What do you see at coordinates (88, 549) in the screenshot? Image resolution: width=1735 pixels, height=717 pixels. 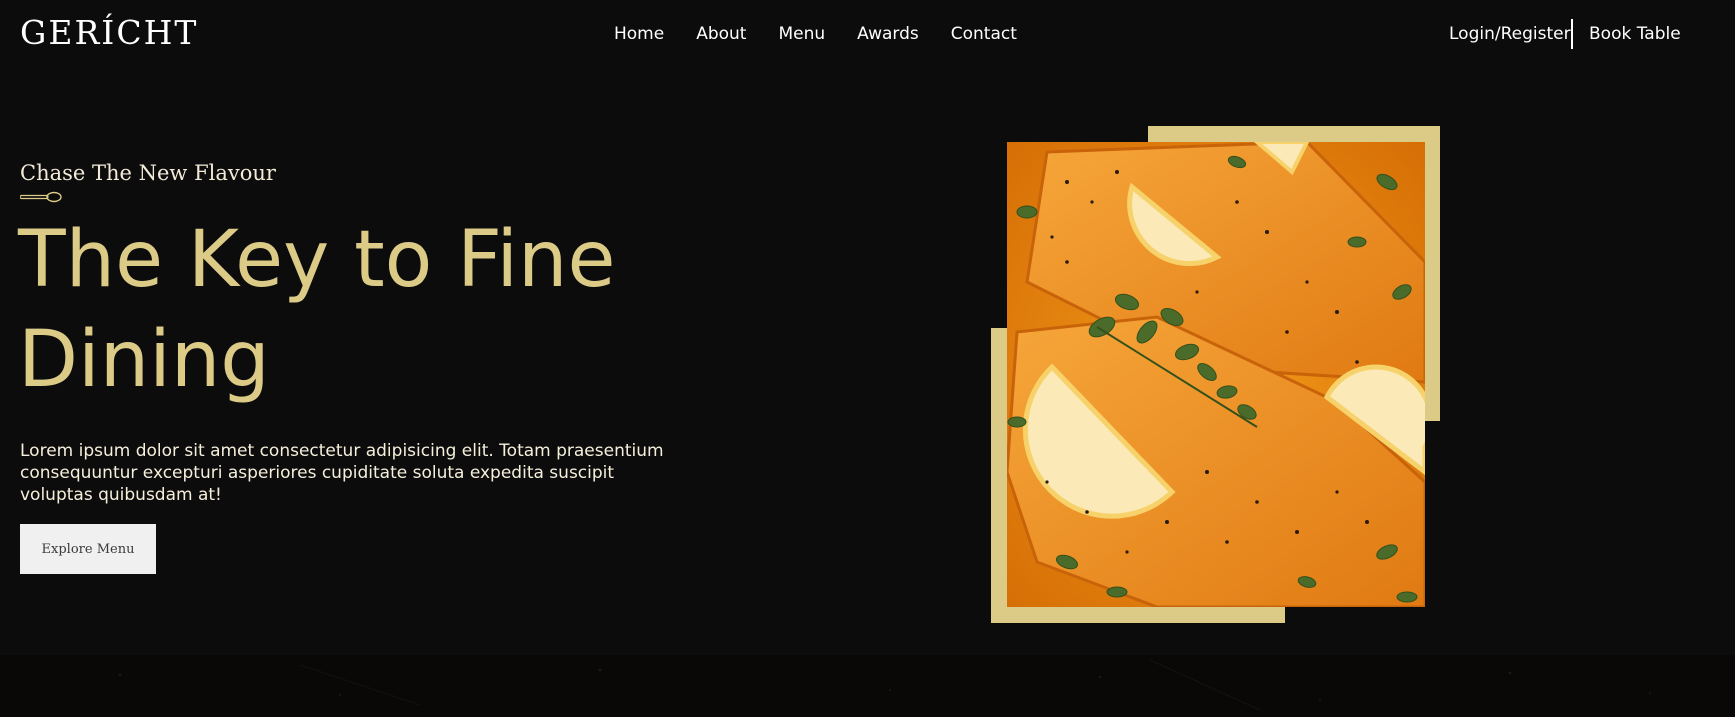 I see `explore-menu-button: Explore Menu` at bounding box center [88, 549].